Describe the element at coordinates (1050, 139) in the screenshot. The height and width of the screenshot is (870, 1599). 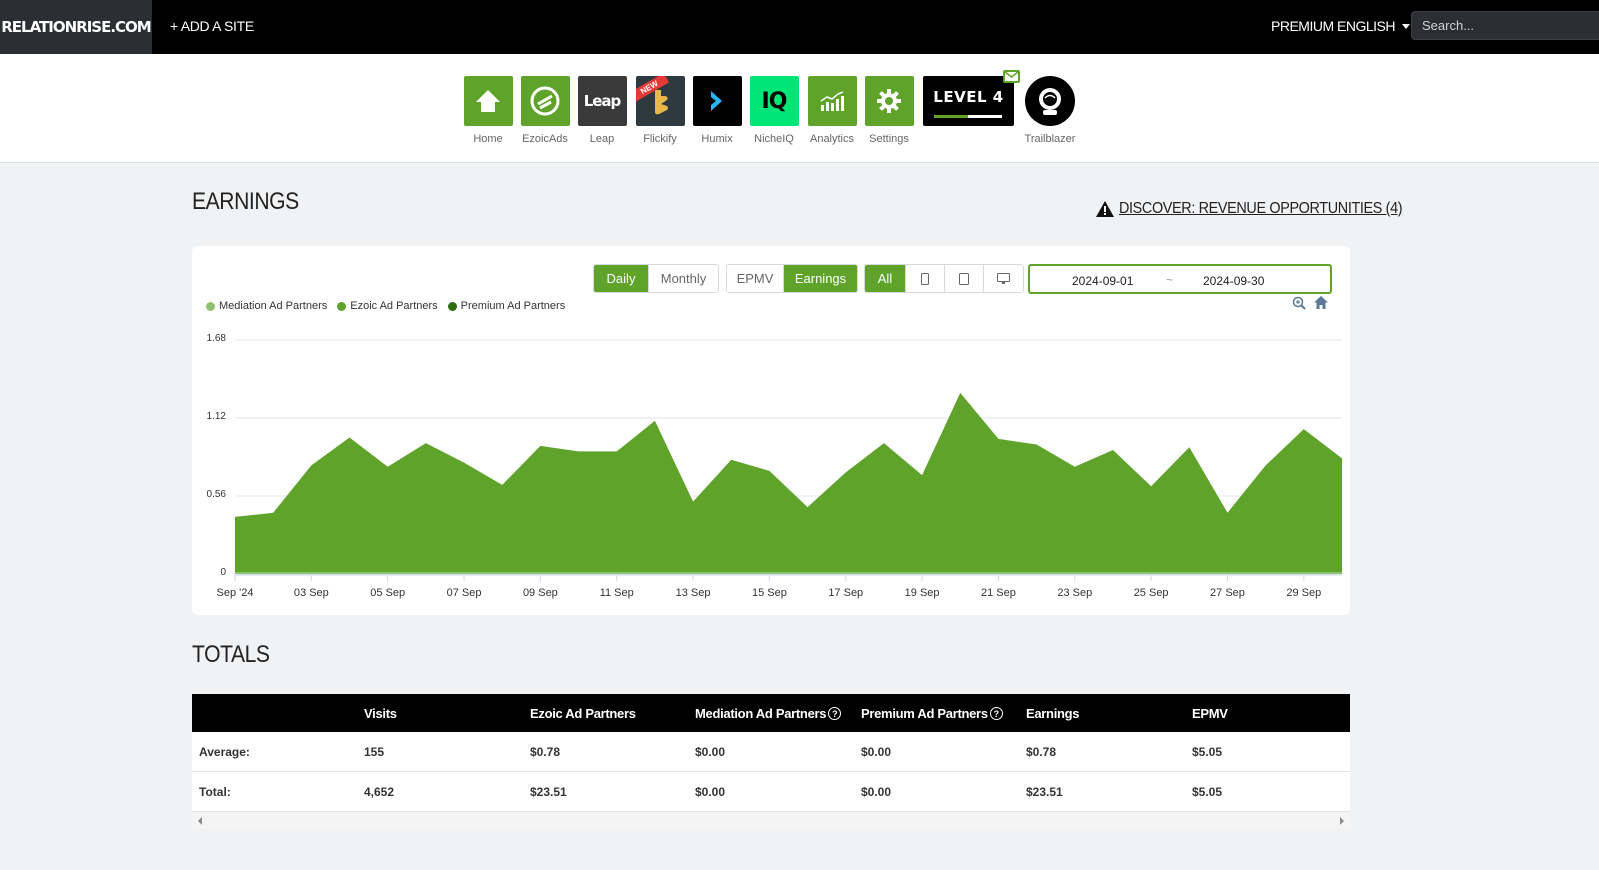
I see `app-label: Trailblazer` at that location.